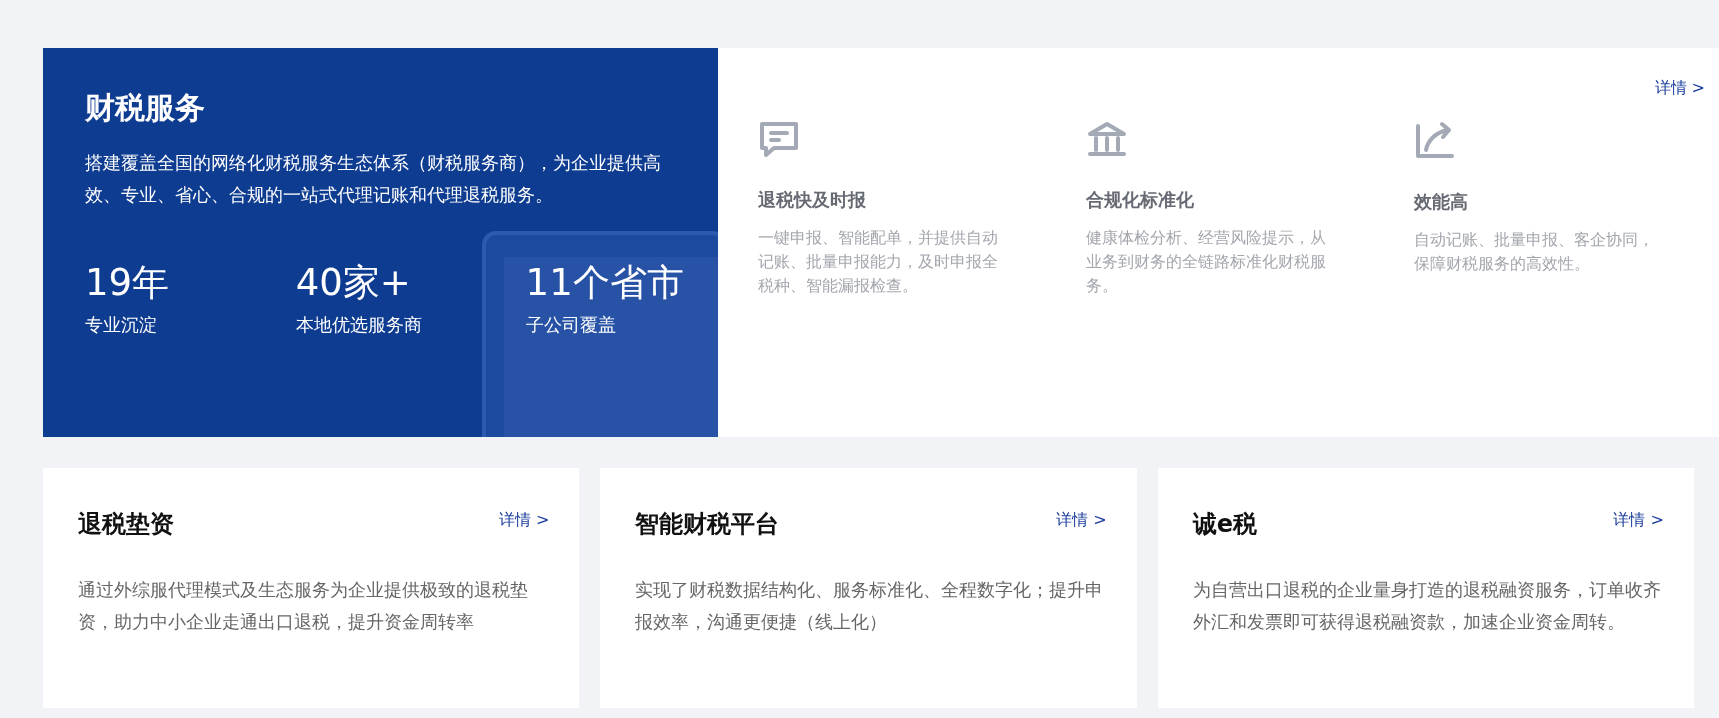 Image resolution: width=1719 pixels, height=718 pixels. I want to click on card-title: 退税垫资, so click(126, 524).